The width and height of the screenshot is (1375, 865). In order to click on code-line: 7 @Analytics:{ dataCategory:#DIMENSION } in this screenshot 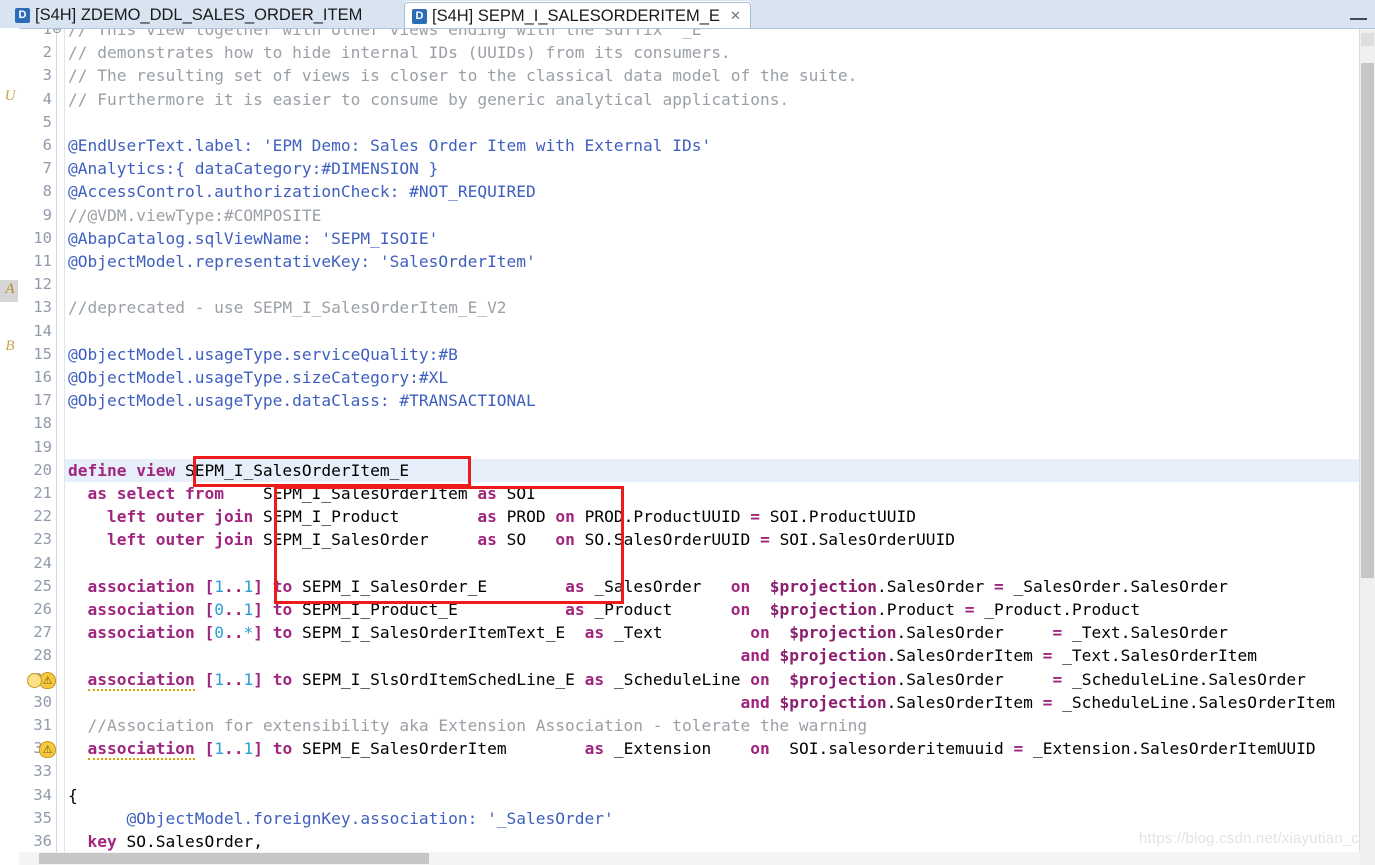, I will do `click(697, 168)`.